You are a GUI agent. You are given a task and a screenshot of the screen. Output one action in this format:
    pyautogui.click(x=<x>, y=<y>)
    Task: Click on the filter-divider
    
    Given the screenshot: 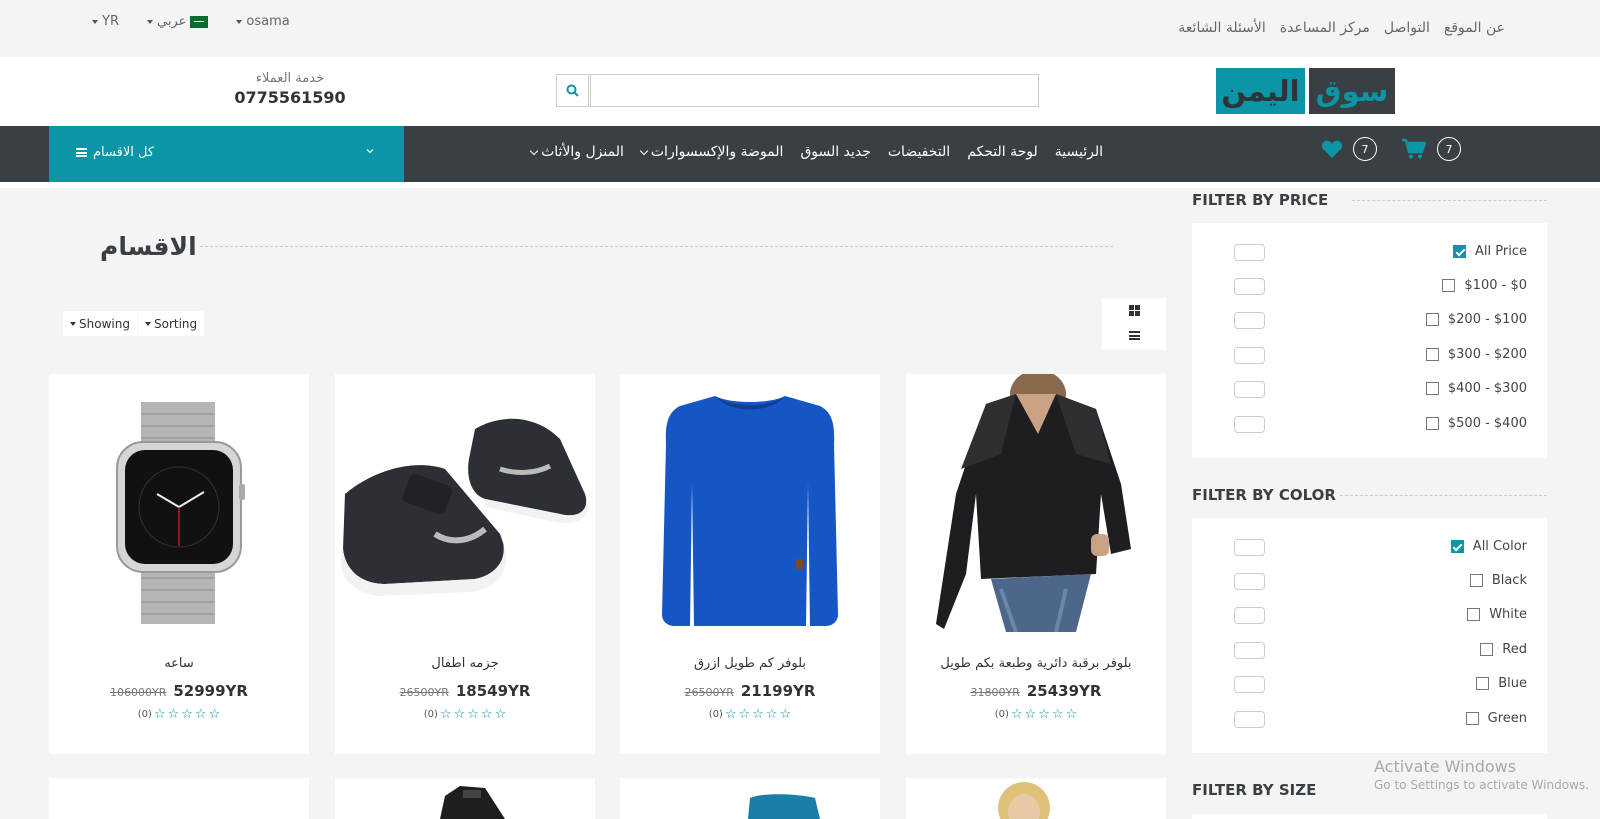 What is the action you would take?
    pyautogui.click(x=1443, y=495)
    